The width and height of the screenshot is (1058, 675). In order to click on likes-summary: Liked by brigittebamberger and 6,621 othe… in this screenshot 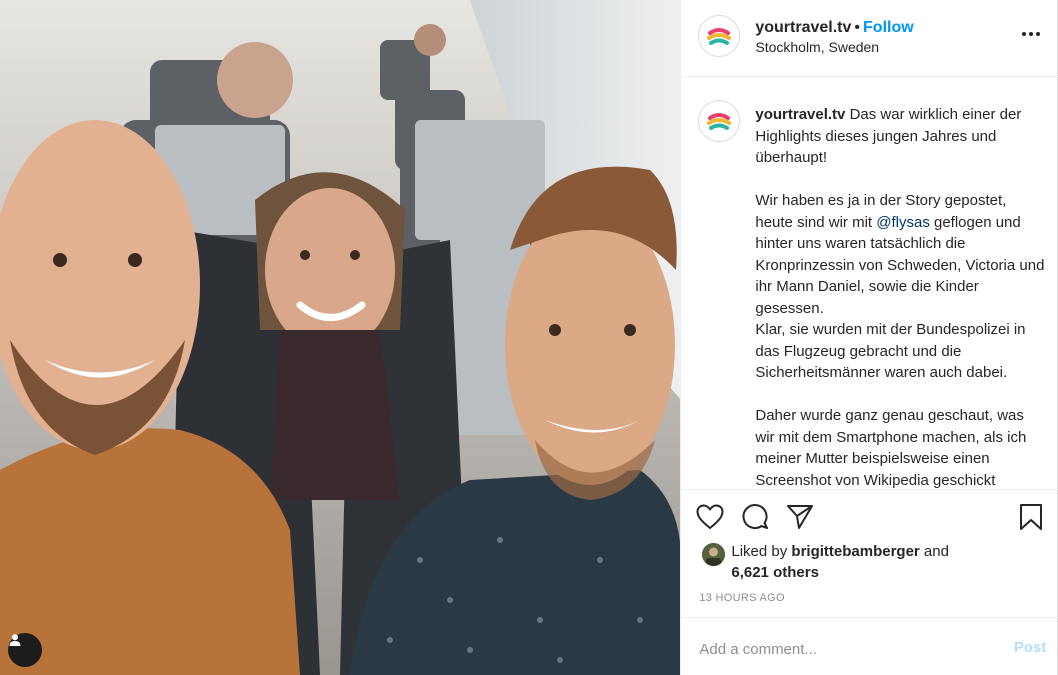, I will do `click(881, 562)`.